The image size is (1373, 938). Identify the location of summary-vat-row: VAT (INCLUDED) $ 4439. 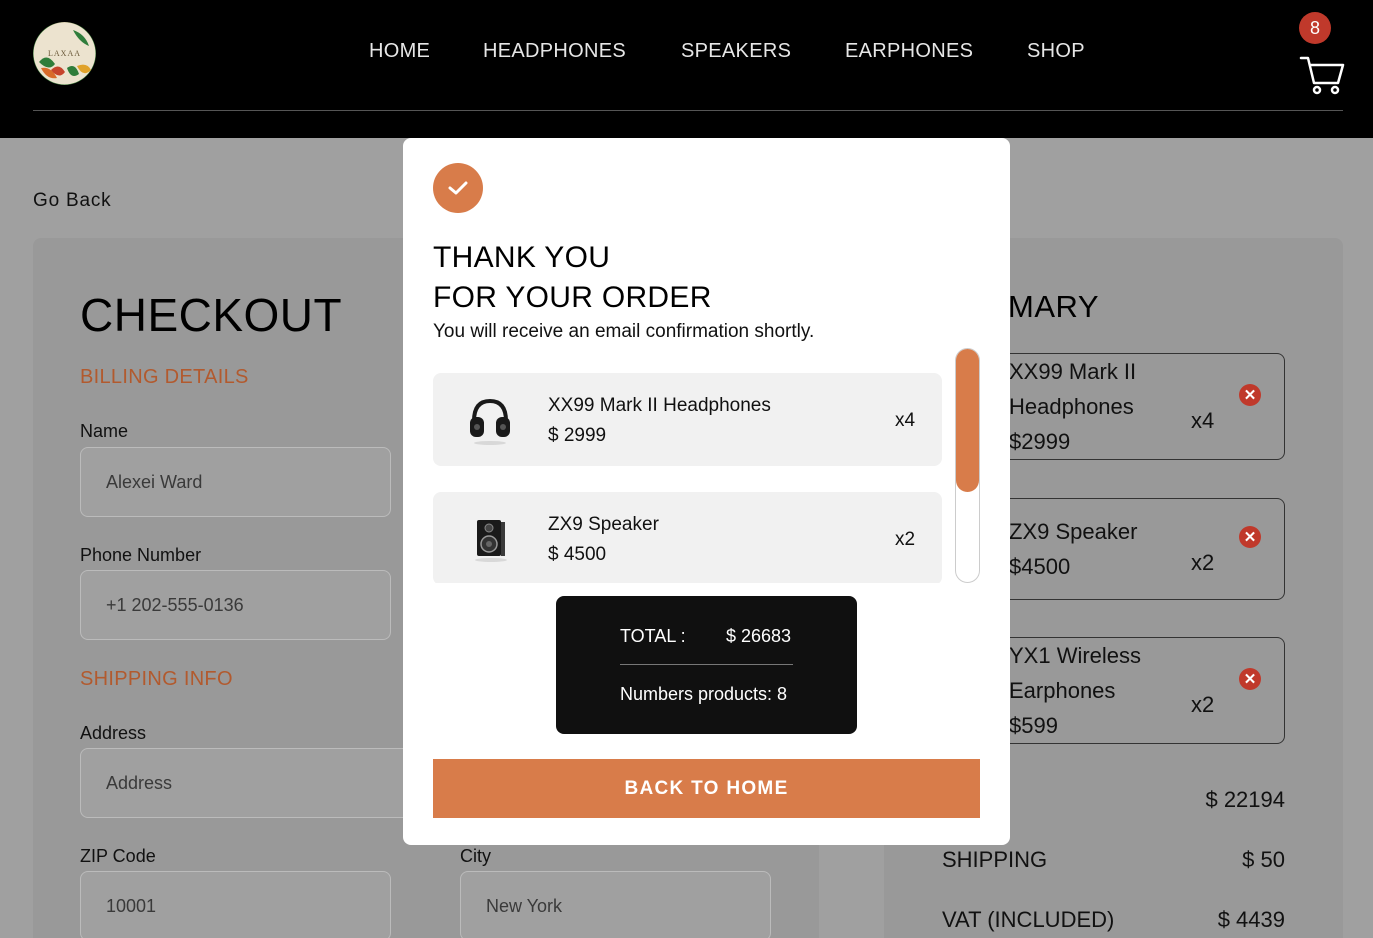
(1113, 920).